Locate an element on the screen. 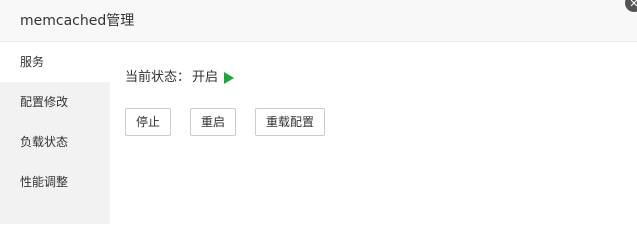 This screenshot has height=240, width=637. sidebar: 服务 配置修改 负载状态 性能调整 is located at coordinates (55, 133).